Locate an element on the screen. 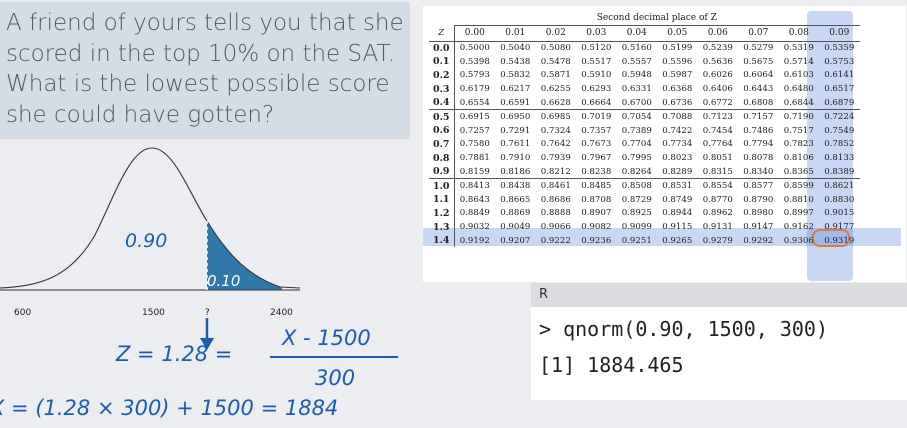 The width and height of the screenshot is (907, 428). table-cell: 0.7673 is located at coordinates (596, 144).